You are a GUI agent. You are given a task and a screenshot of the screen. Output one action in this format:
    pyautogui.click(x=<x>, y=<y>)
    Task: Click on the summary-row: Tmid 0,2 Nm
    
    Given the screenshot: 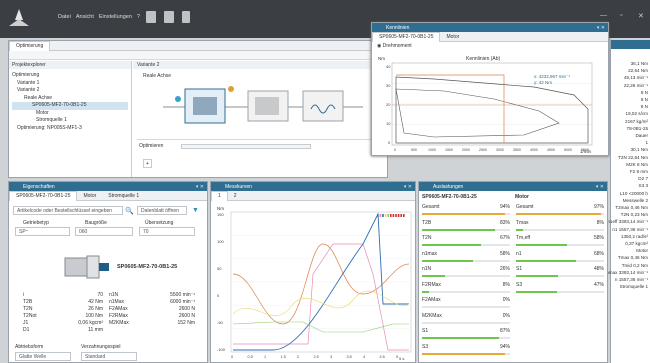 What is the action you would take?
    pyautogui.click(x=627, y=265)
    